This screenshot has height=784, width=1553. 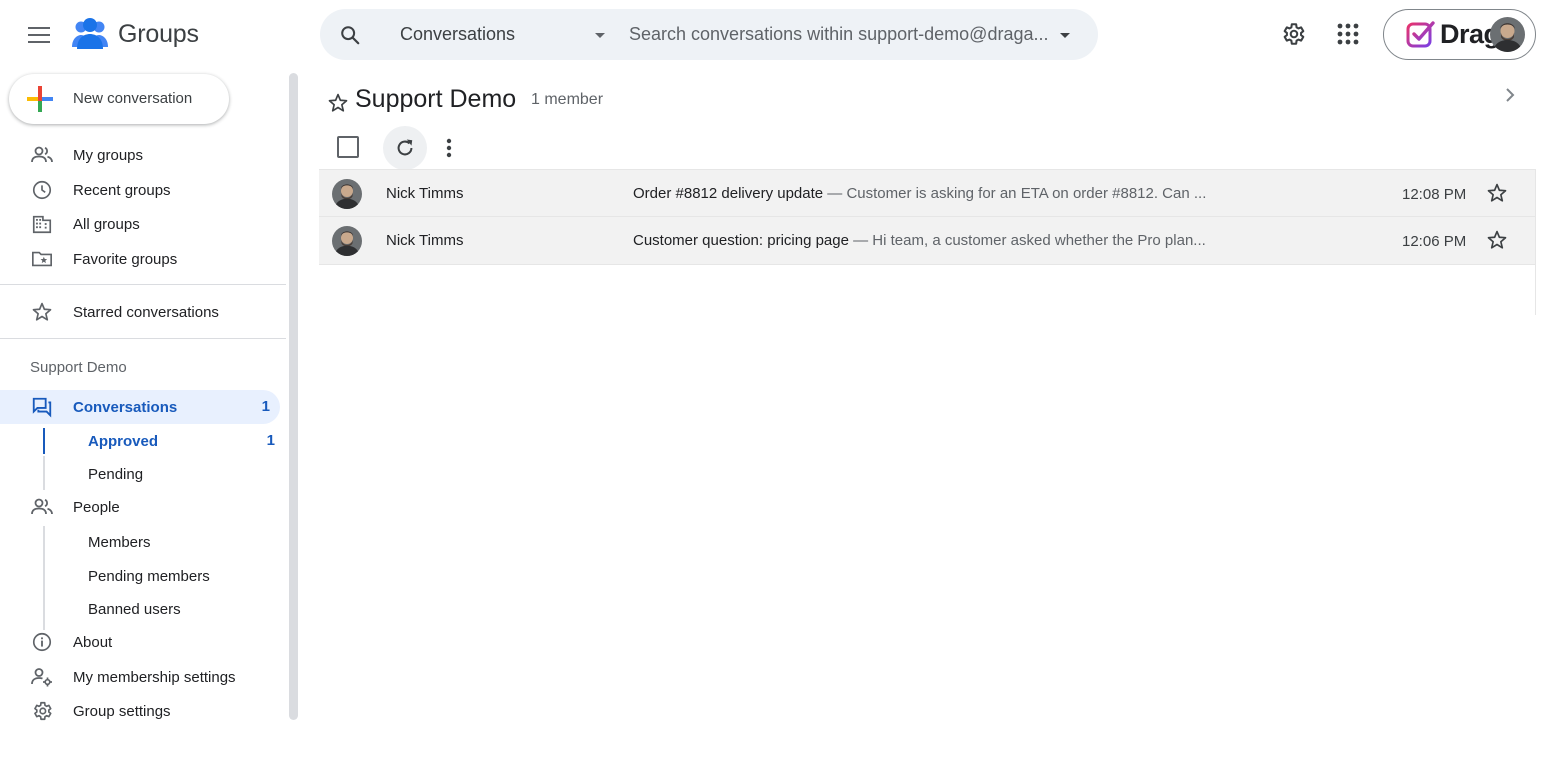 What do you see at coordinates (42, 642) in the screenshot?
I see `info-icon` at bounding box center [42, 642].